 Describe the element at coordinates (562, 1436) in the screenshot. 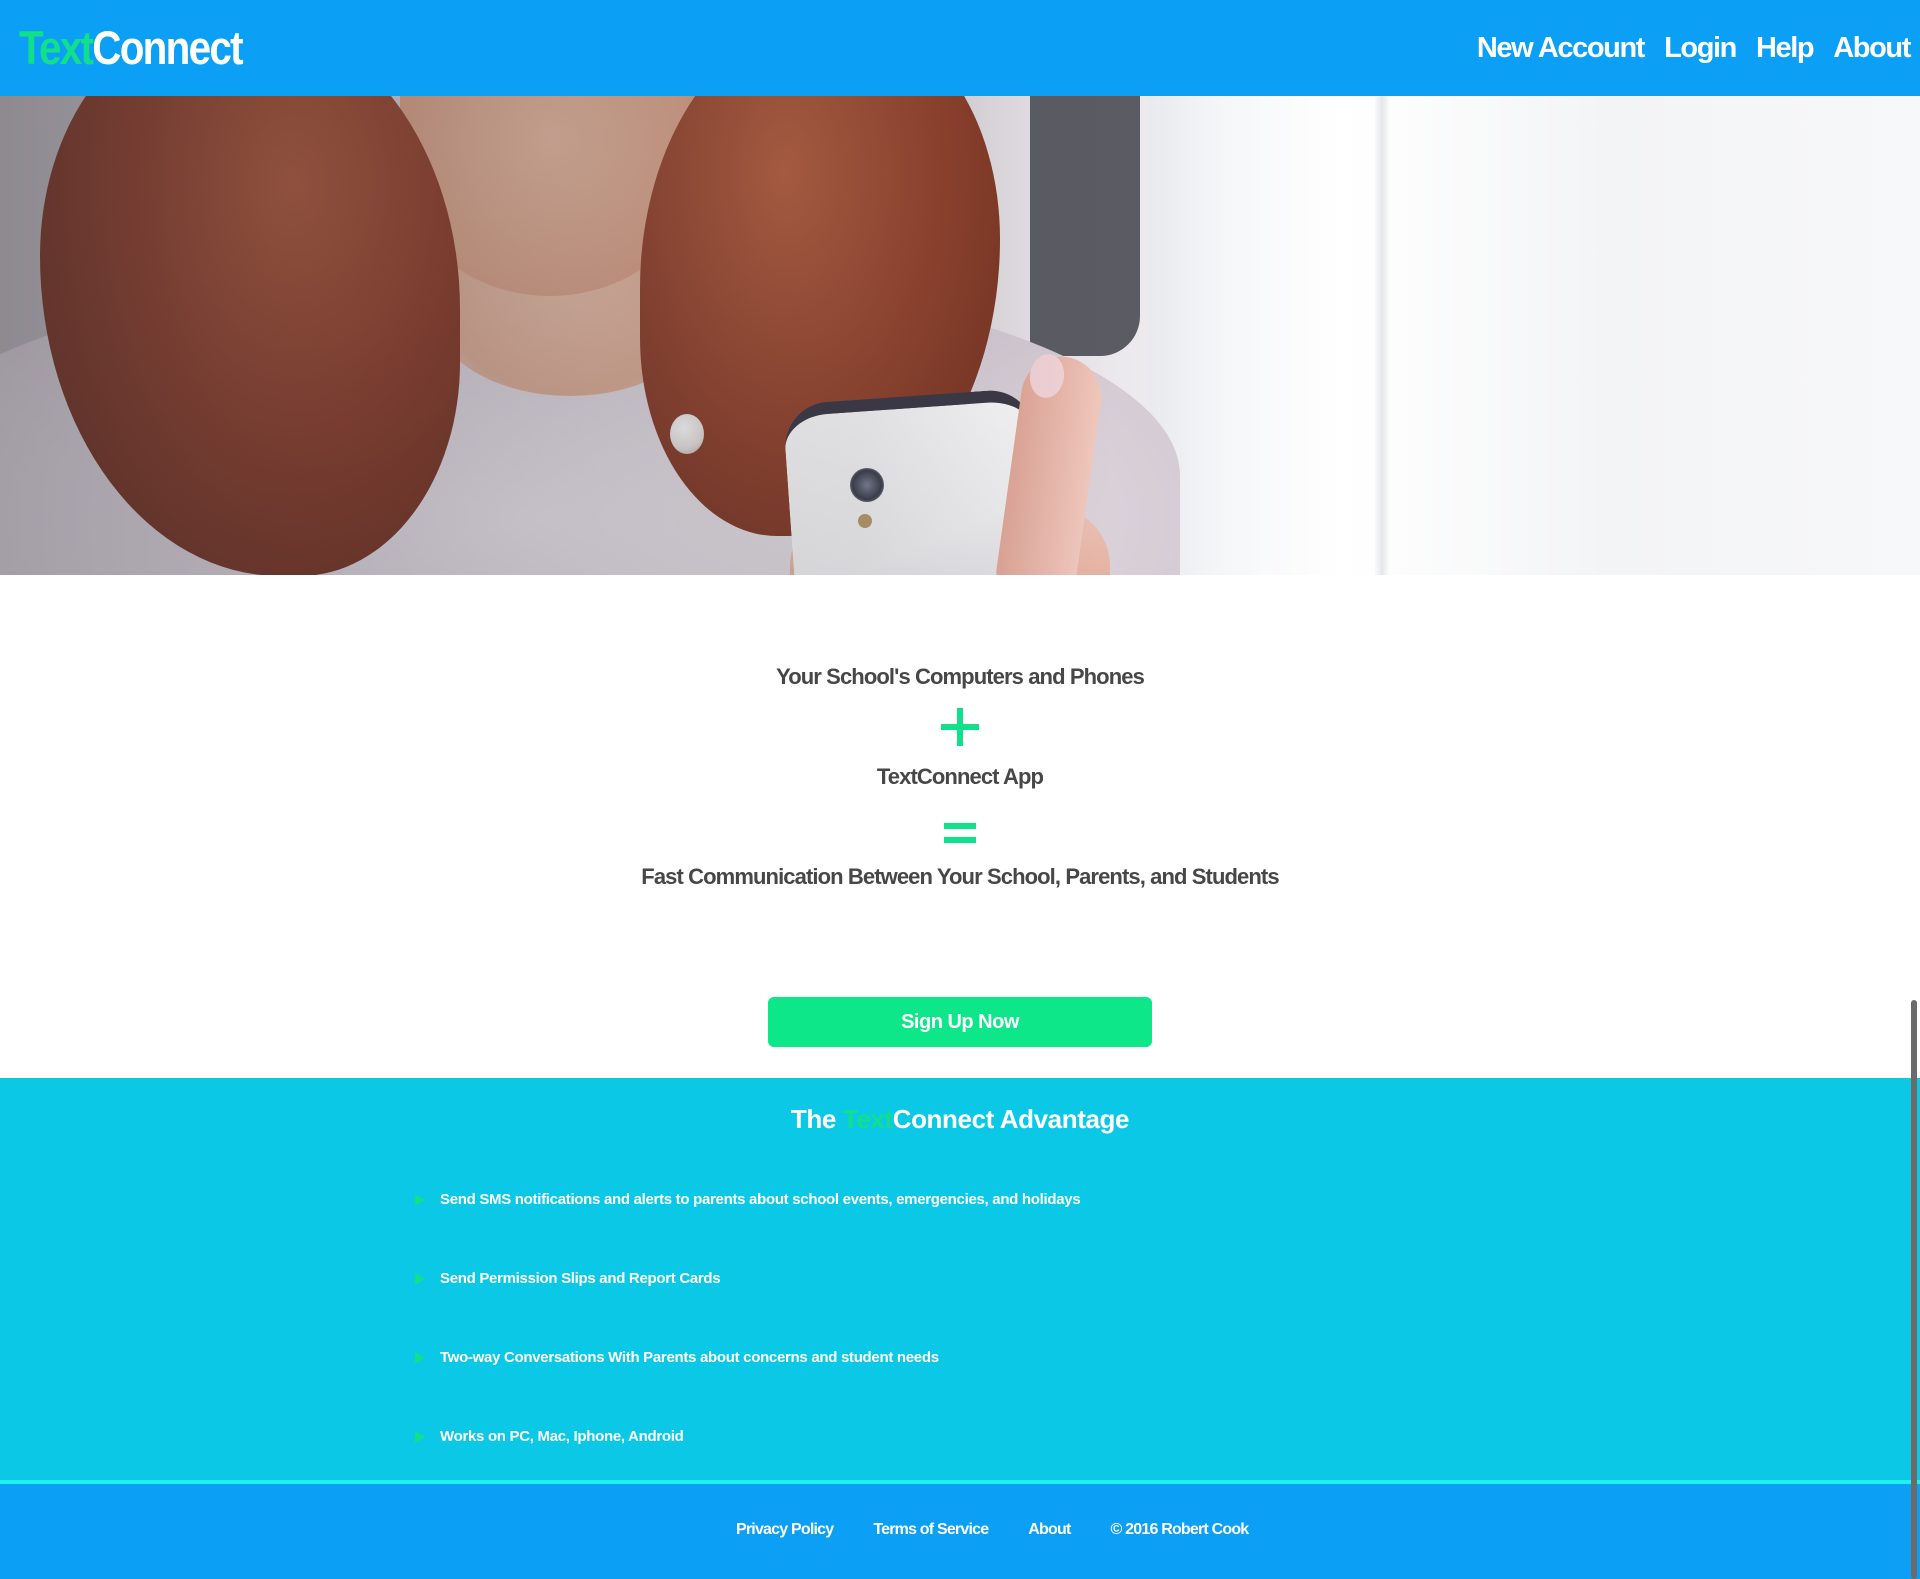

I see `advantage-item-text: Works on PC, Mac, Iphone, Android` at that location.